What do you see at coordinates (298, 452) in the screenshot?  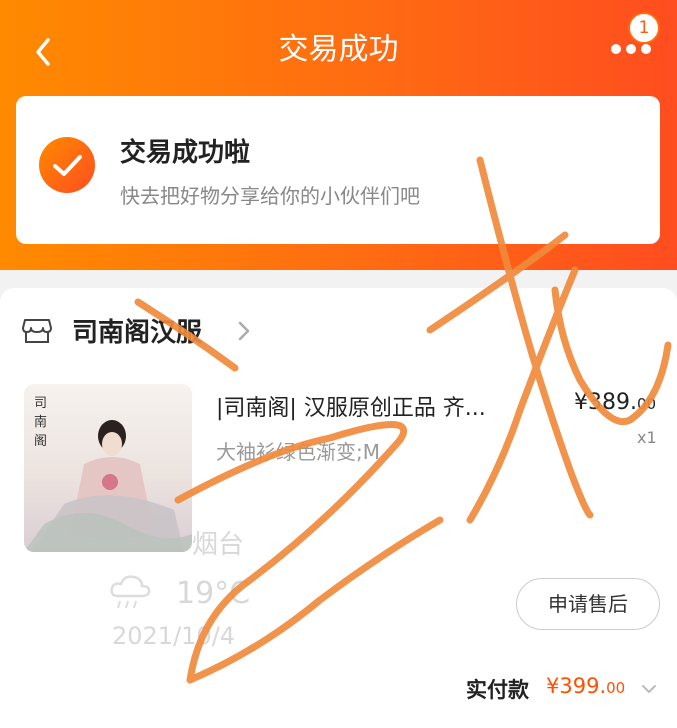 I see `product-sku: 大袖衫绿色渐变;M` at bounding box center [298, 452].